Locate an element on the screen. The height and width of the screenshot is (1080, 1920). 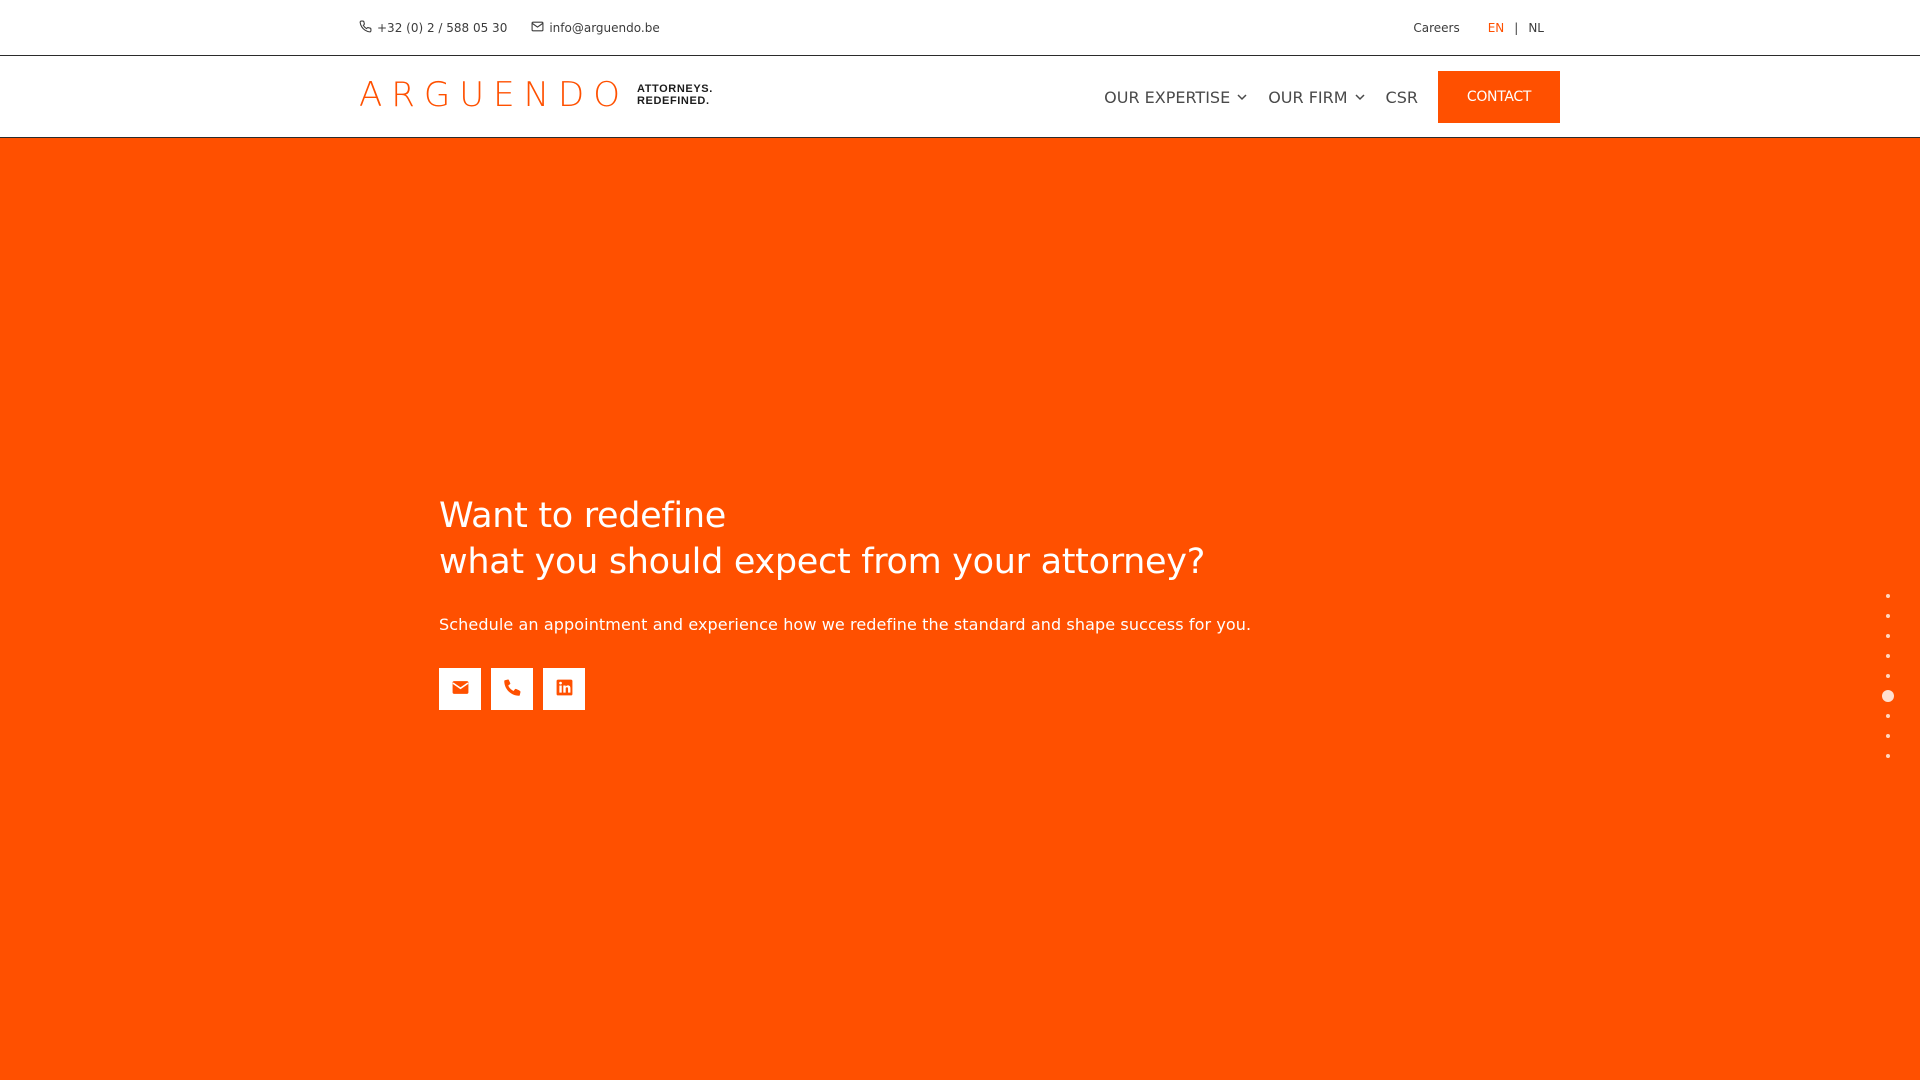
contact-button: CONTACT is located at coordinates (1499, 97).